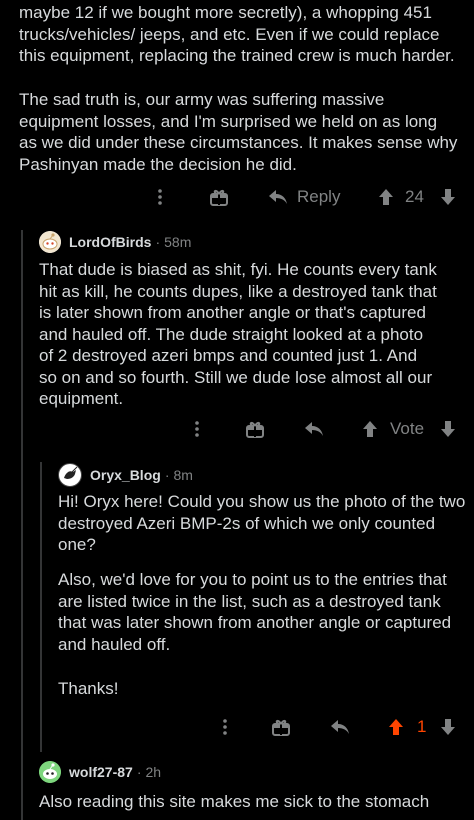 The image size is (474, 820). I want to click on comment-time: 2h, so click(153, 772).